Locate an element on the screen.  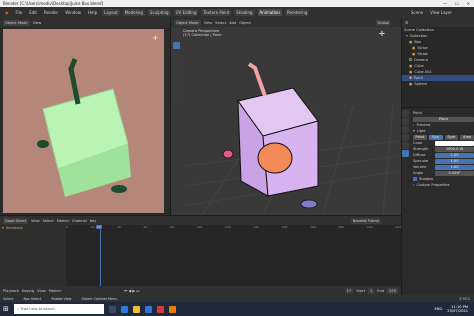
dopesheet-ruler: 0 20 40 60 80 100 120 140 160 180 200 220 250 is located at coordinates (233, 228).